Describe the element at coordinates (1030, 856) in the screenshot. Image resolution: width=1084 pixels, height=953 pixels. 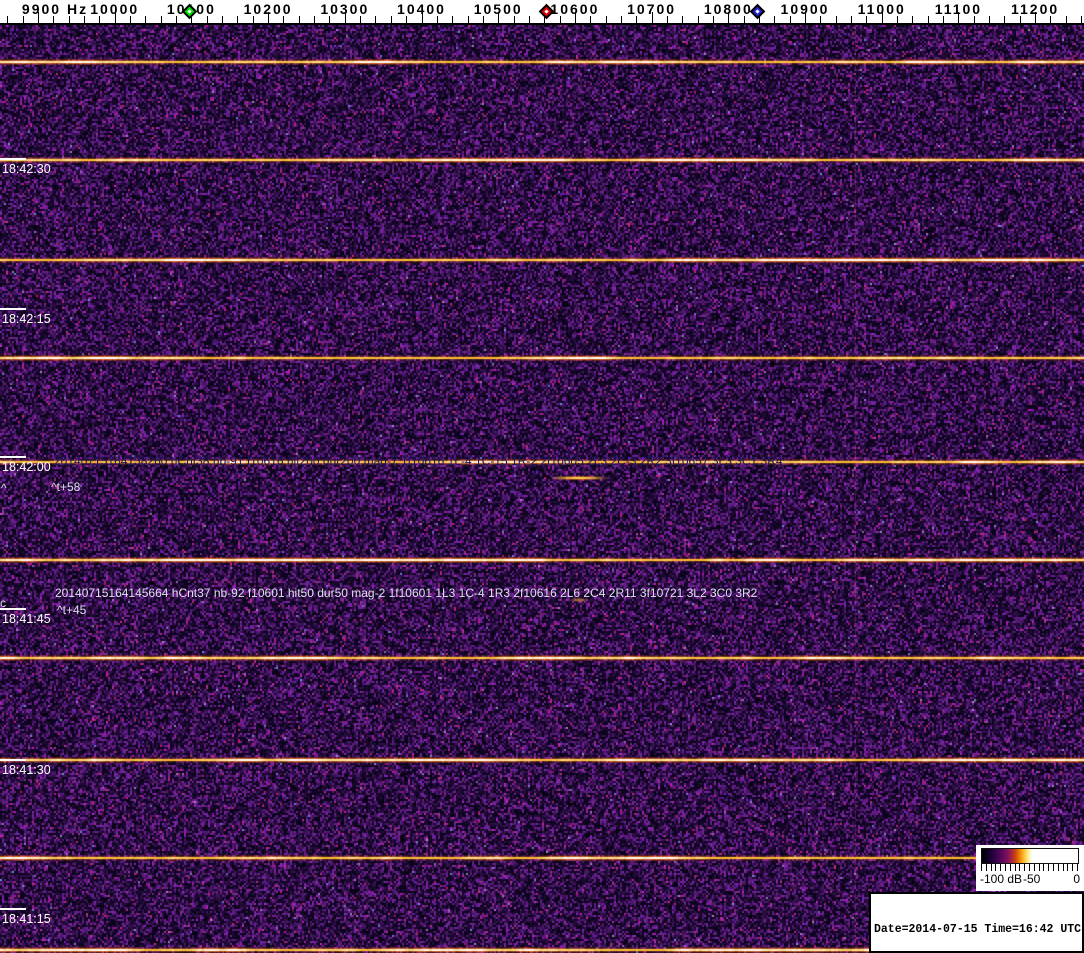
I see `colorbar-gradient` at that location.